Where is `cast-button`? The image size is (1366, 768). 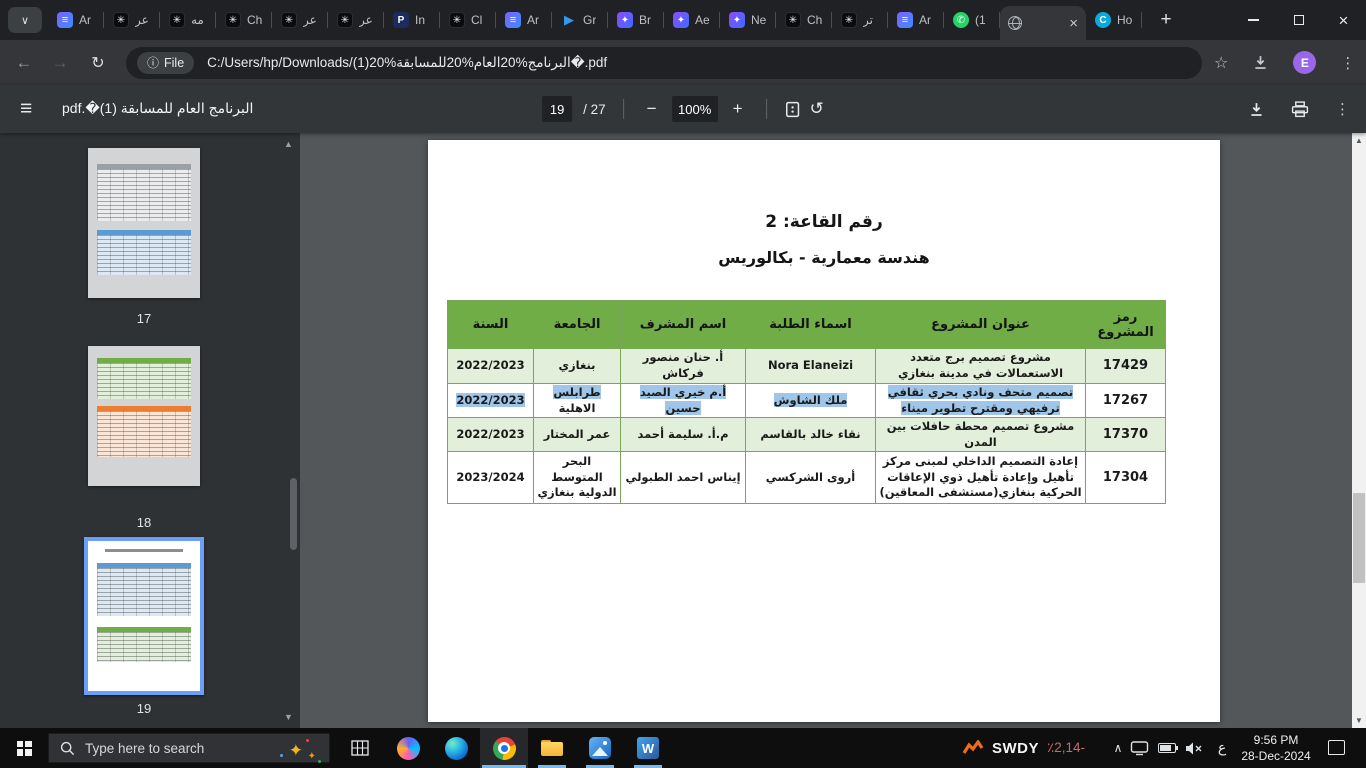 cast-button is located at coordinates (1139, 748).